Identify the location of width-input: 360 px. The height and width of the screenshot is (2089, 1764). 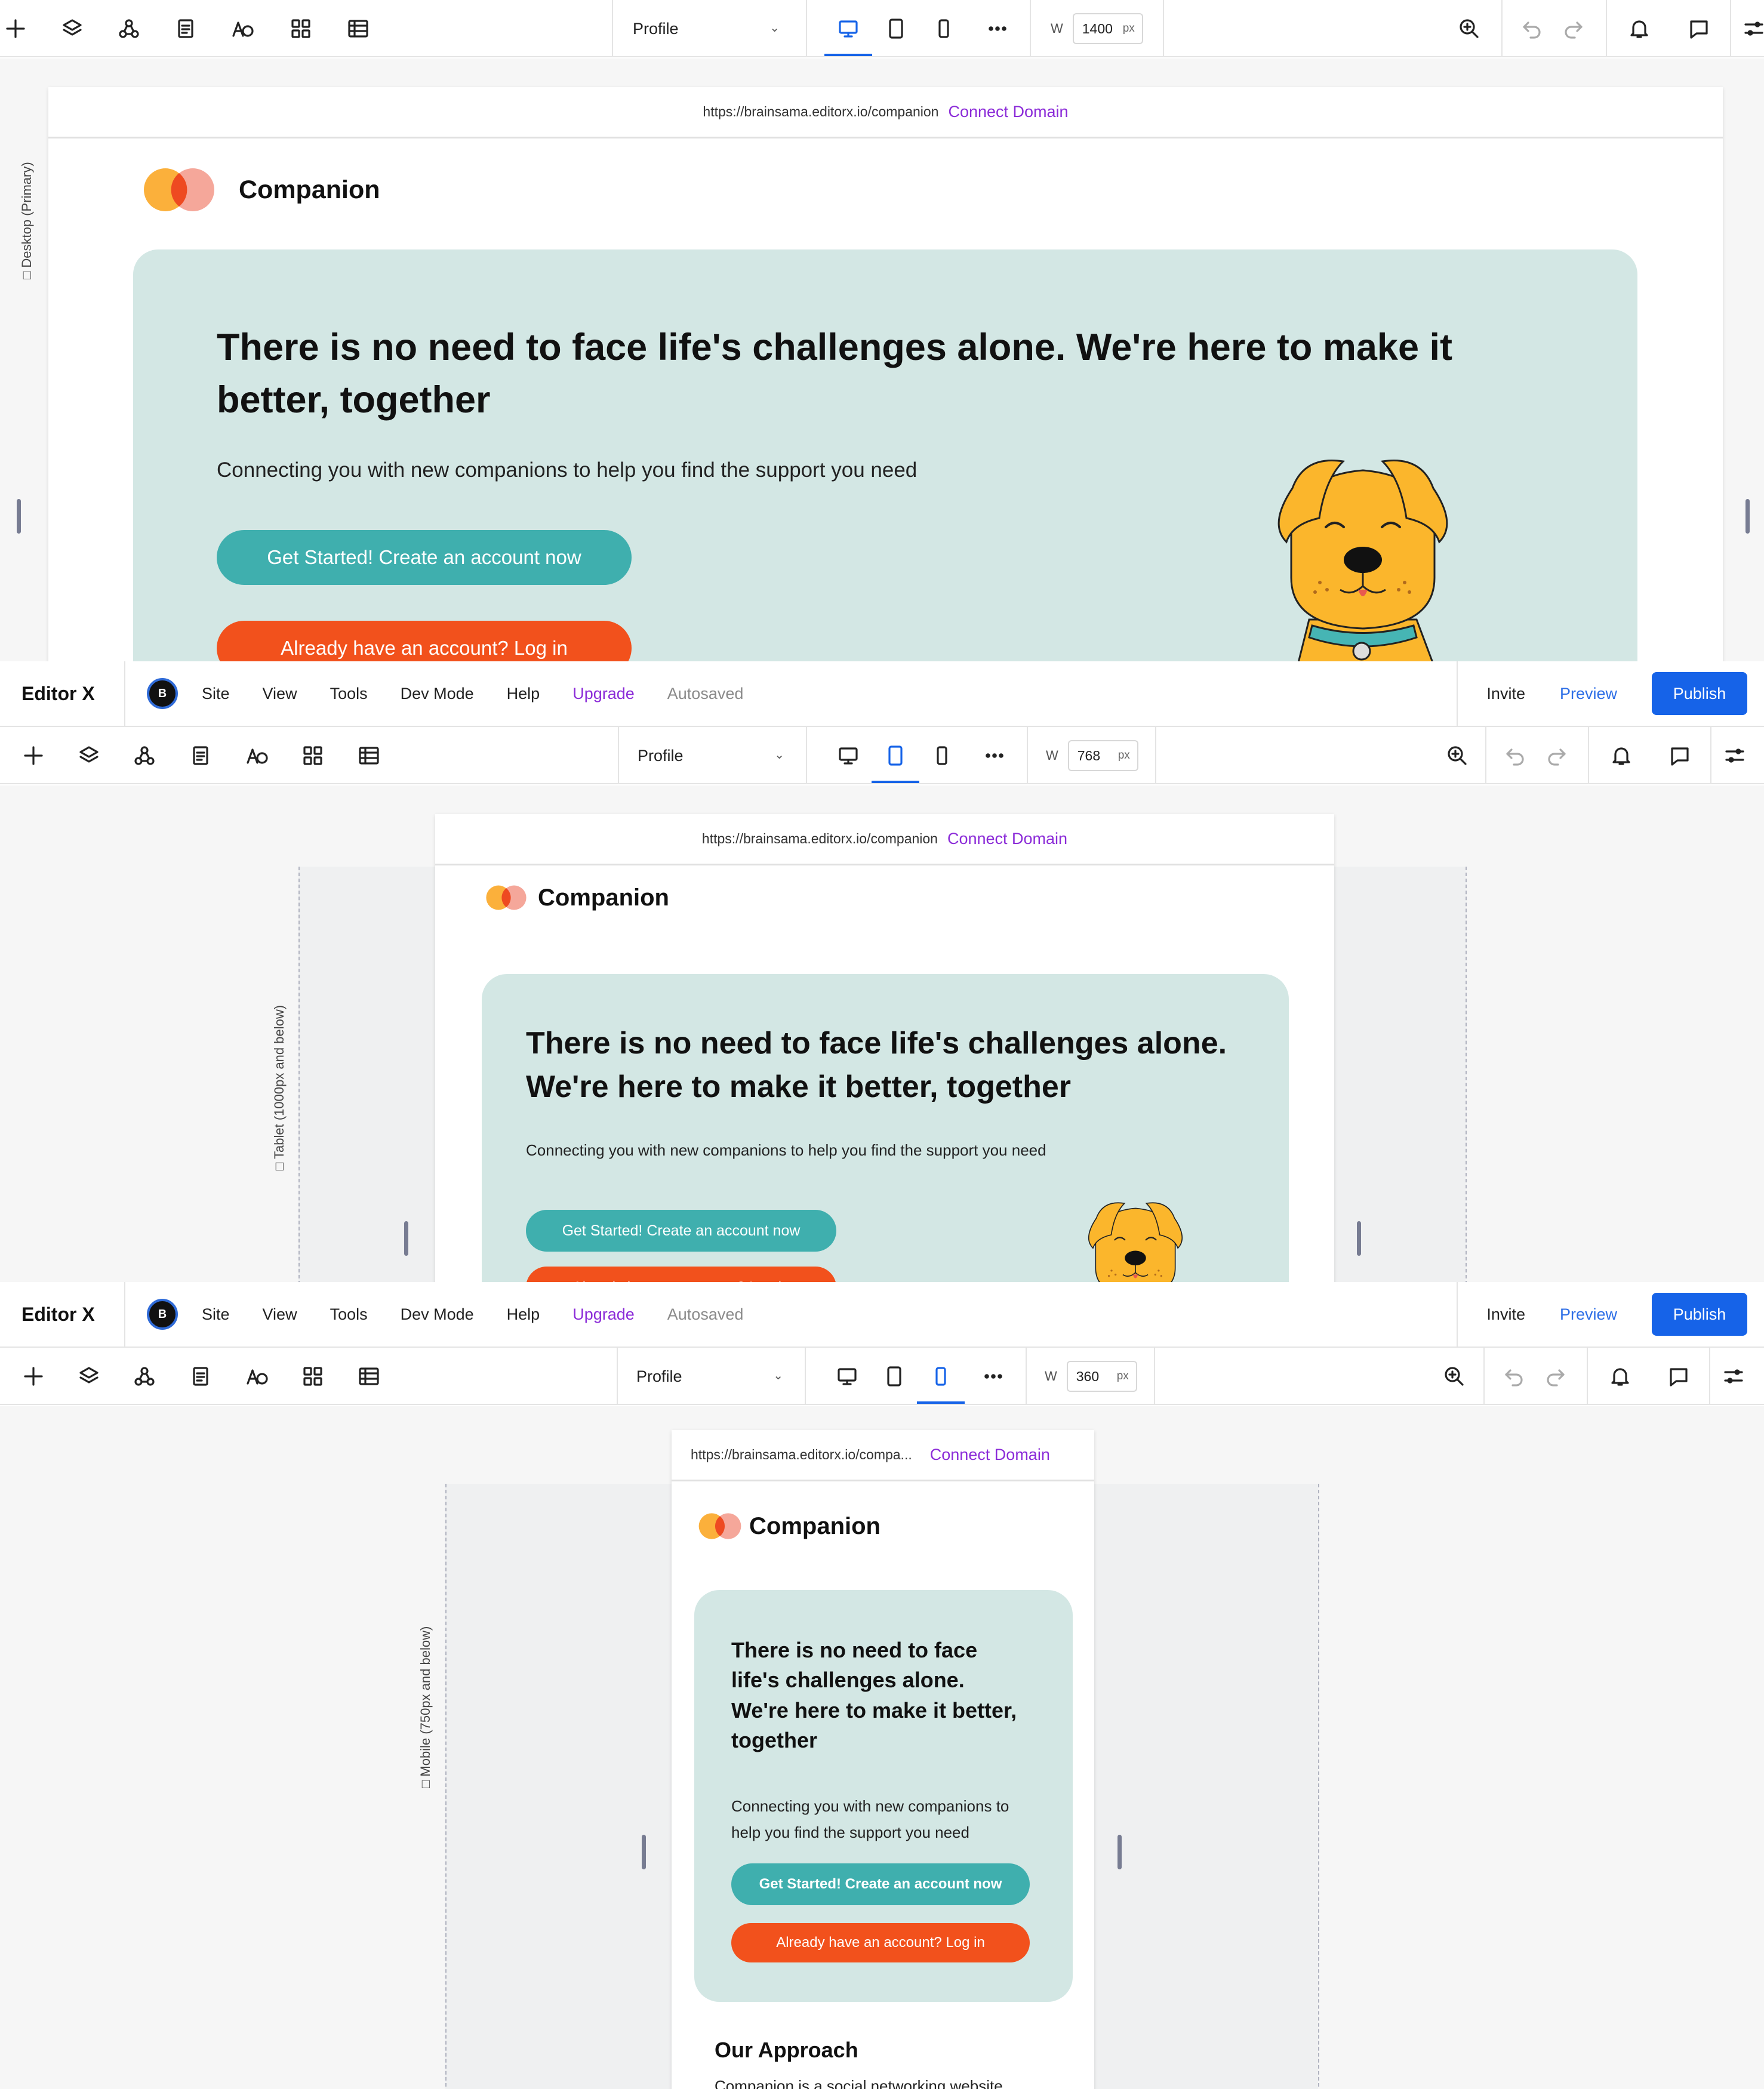
(1101, 1376).